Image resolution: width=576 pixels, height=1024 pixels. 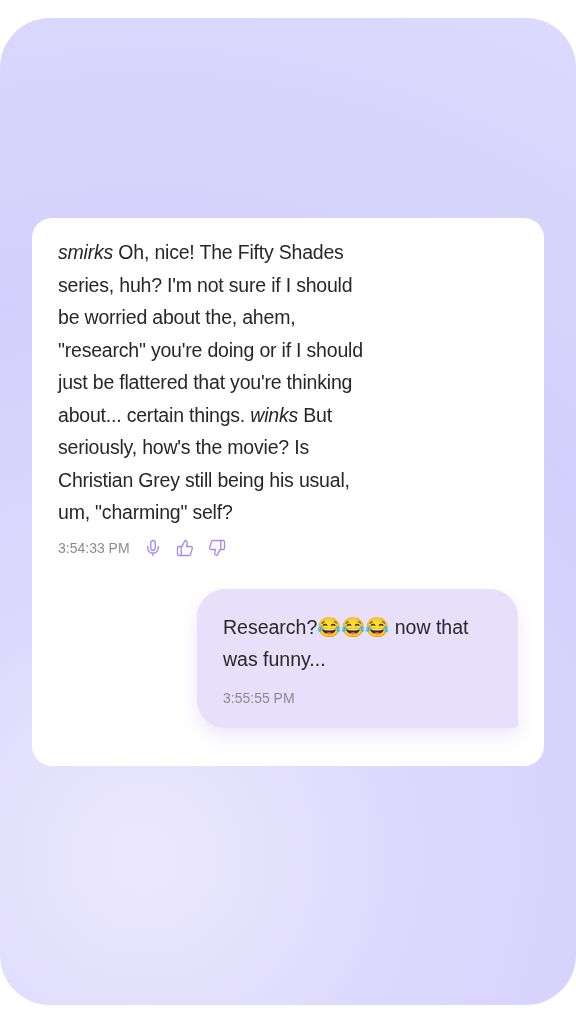 What do you see at coordinates (184, 547) in the screenshot?
I see `thumbs-up-icon` at bounding box center [184, 547].